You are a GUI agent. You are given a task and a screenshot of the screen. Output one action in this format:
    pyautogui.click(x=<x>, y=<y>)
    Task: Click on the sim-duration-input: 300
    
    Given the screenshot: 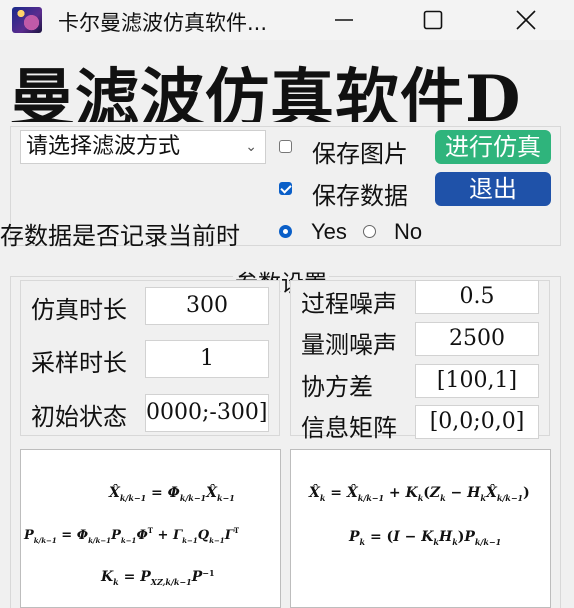 What is the action you would take?
    pyautogui.click(x=207, y=306)
    